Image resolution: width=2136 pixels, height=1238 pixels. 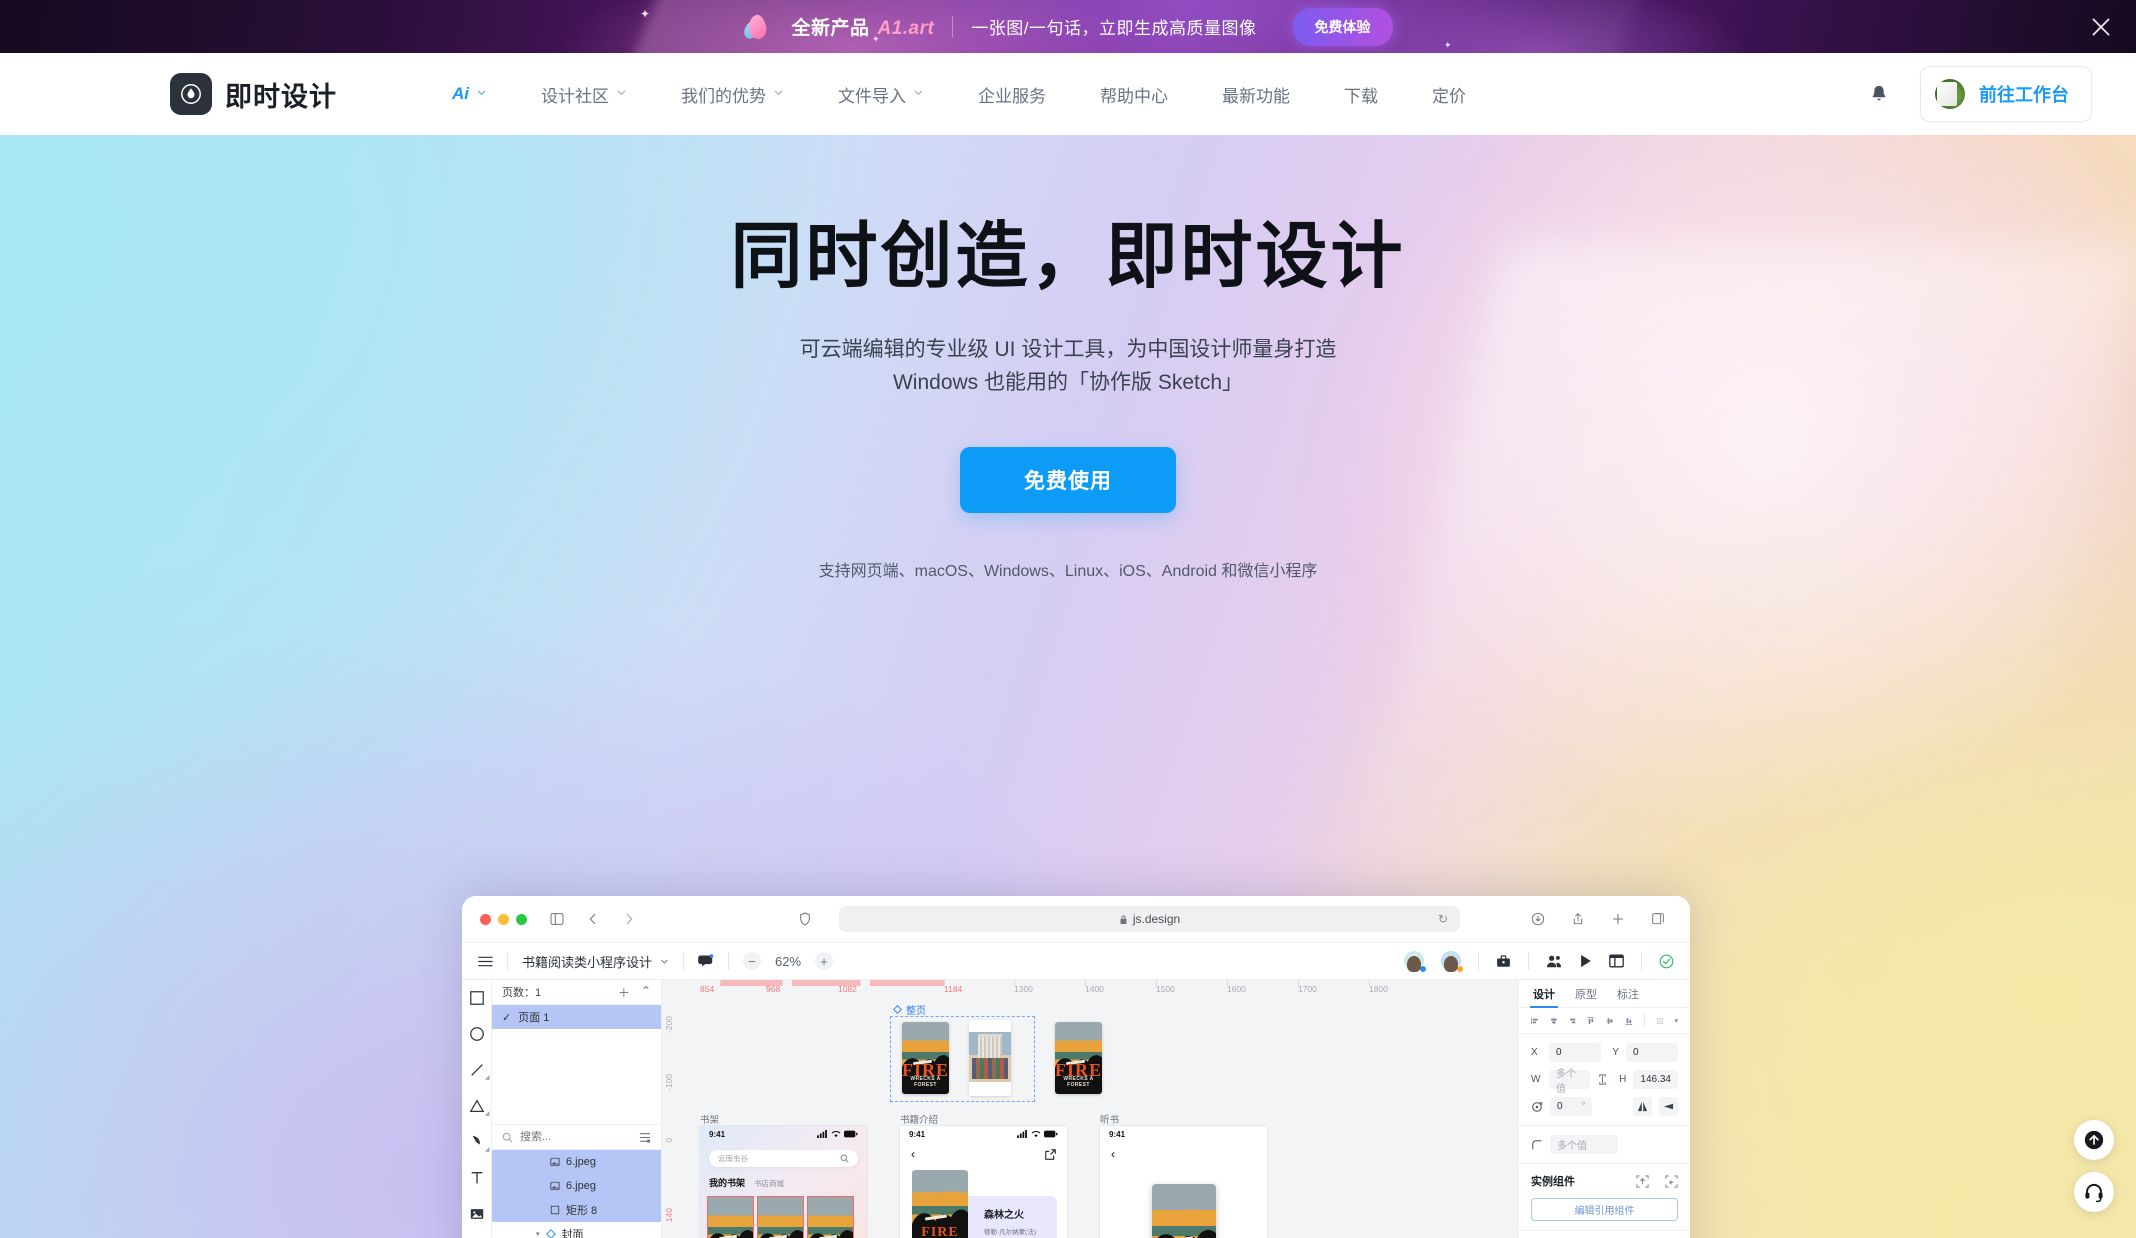 I want to click on align-left-icon, so click(x=1535, y=1021).